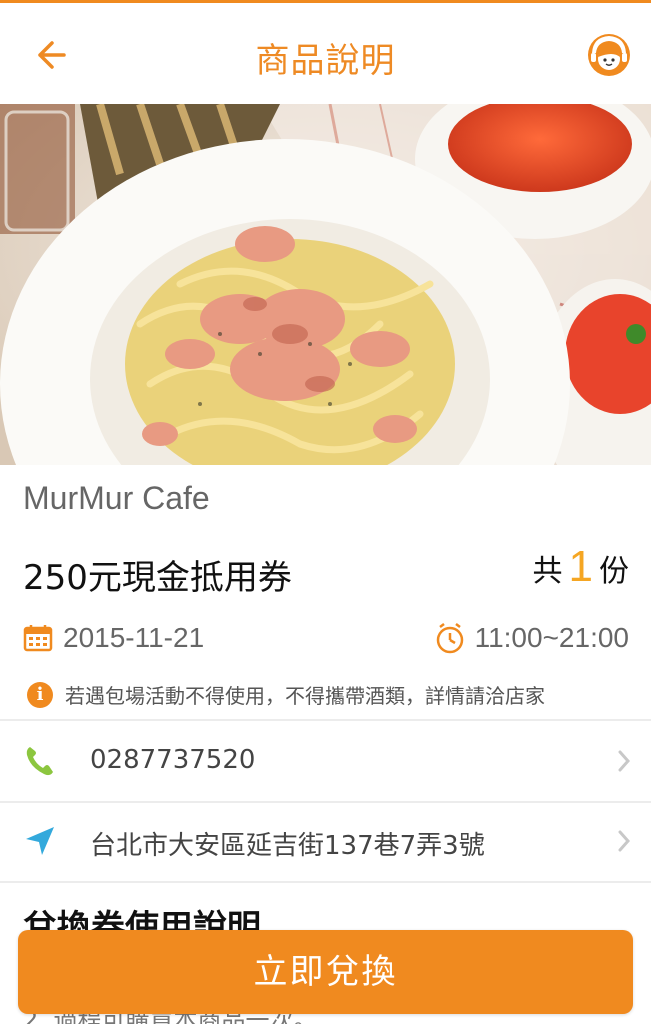 The image size is (651, 1024). I want to click on location-arrow-icon, so click(40, 841).